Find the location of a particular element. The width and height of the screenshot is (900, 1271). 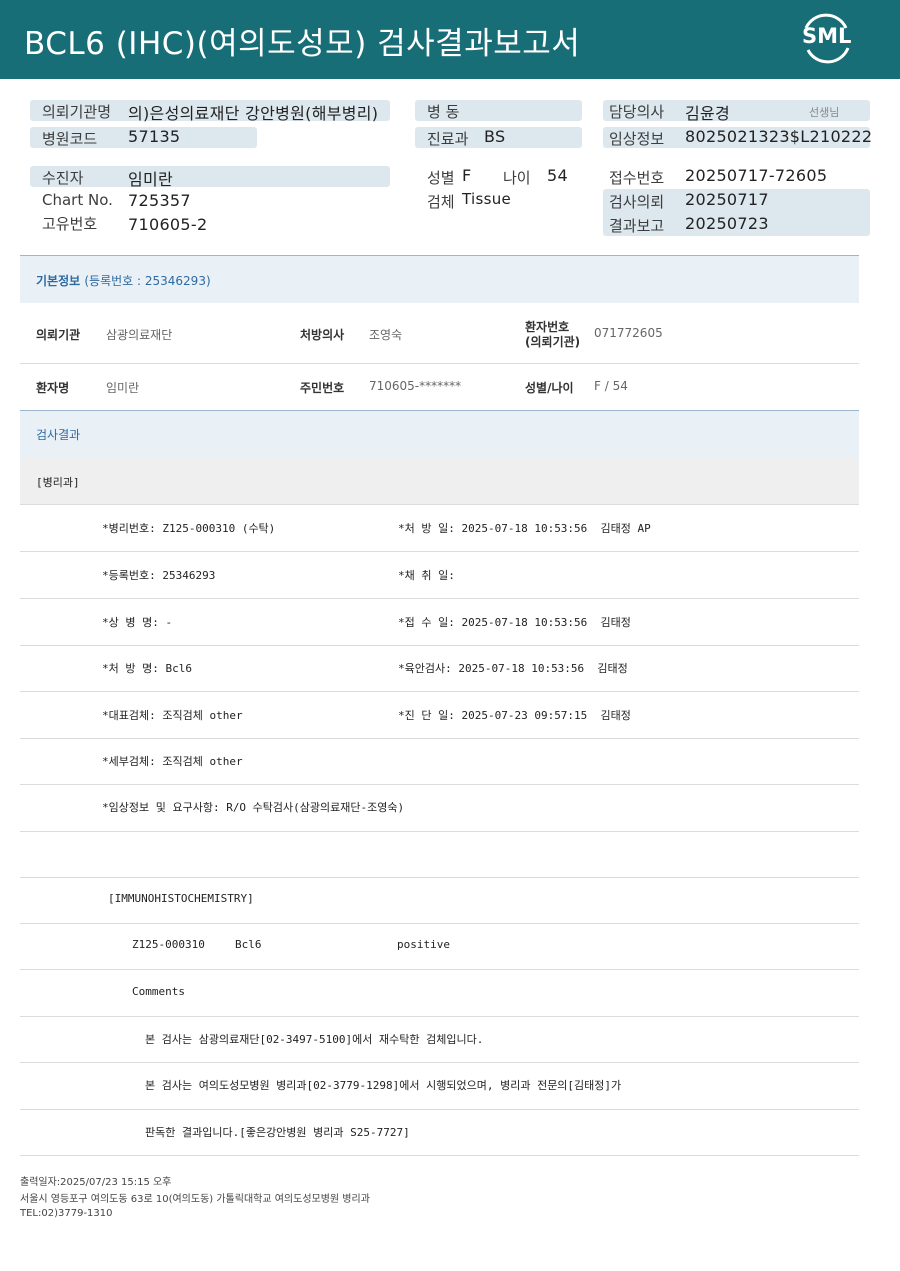

result-left: *병리번호: Z125-000310 (수탁) is located at coordinates (189, 528).